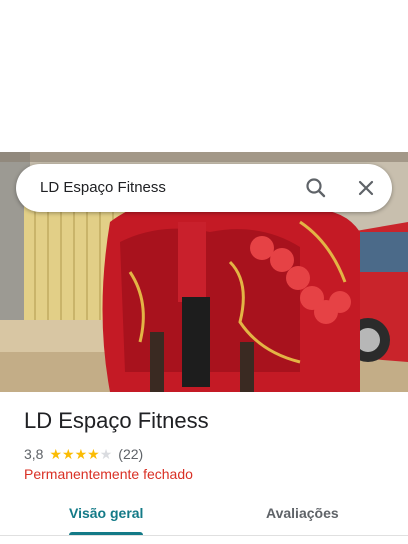  Describe the element at coordinates (204, 188) in the screenshot. I see `search-bar: LD Espaço Fitness` at that location.